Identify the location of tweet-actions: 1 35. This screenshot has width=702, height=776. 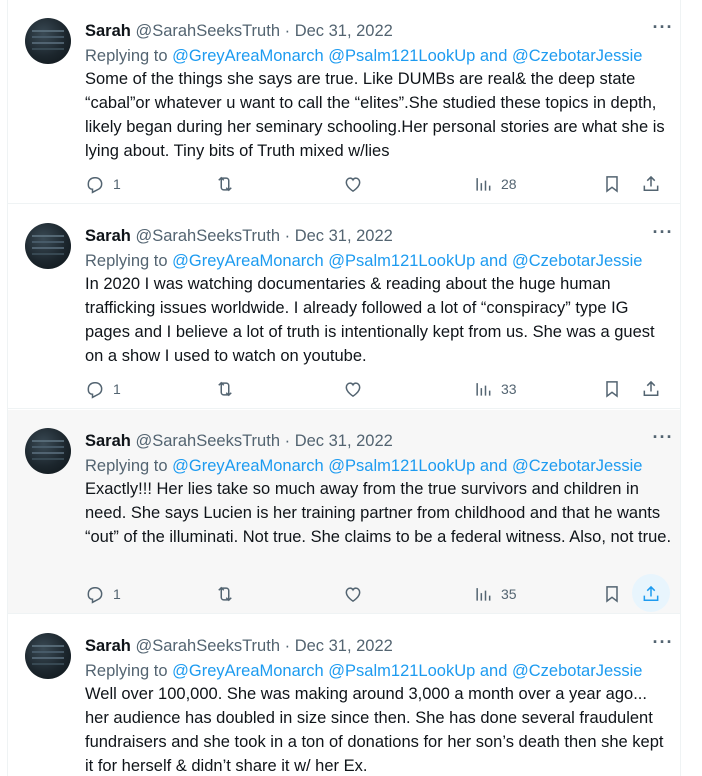
(380, 593).